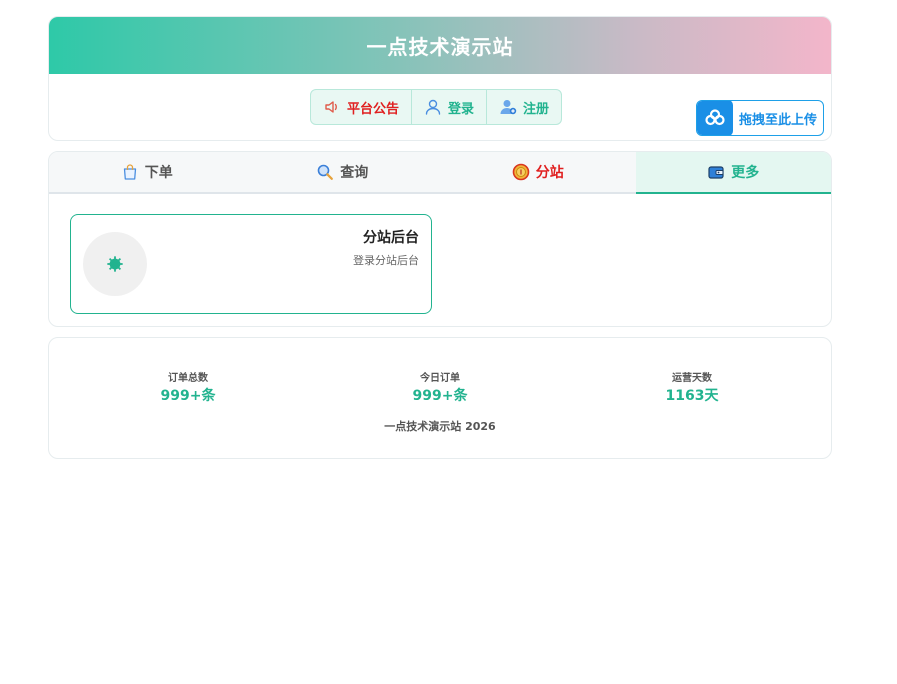 Image resolution: width=897 pixels, height=684 pixels. I want to click on tab-order-label: 下单, so click(158, 173).